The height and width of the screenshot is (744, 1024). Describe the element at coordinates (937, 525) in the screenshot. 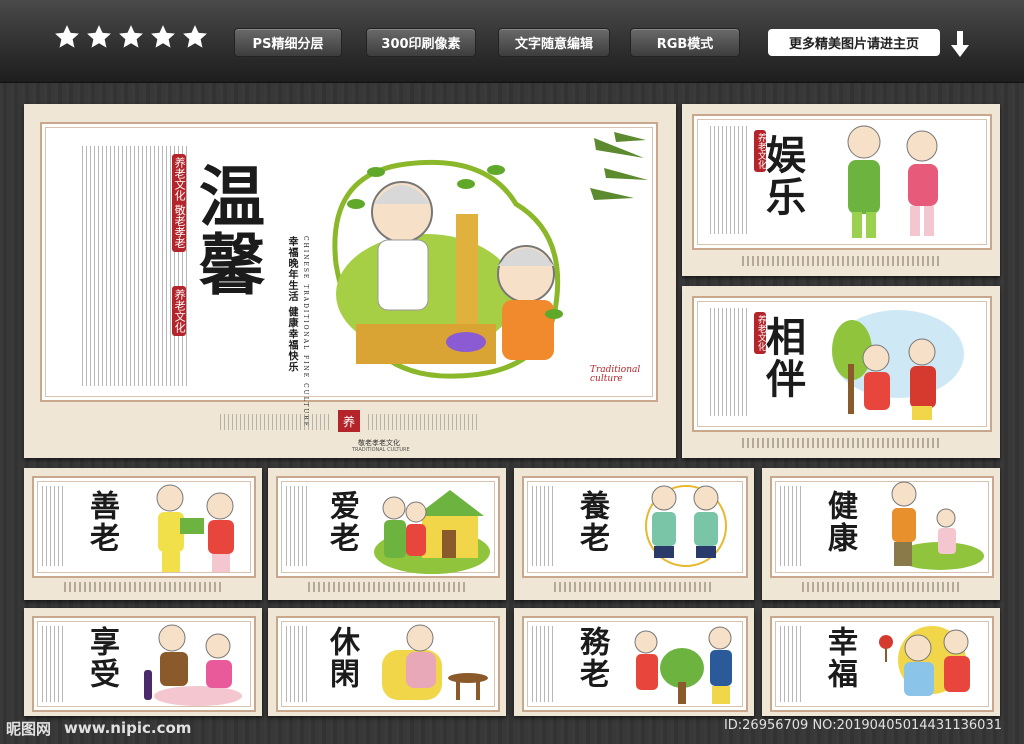

I see `elderly-golf-illustration` at that location.